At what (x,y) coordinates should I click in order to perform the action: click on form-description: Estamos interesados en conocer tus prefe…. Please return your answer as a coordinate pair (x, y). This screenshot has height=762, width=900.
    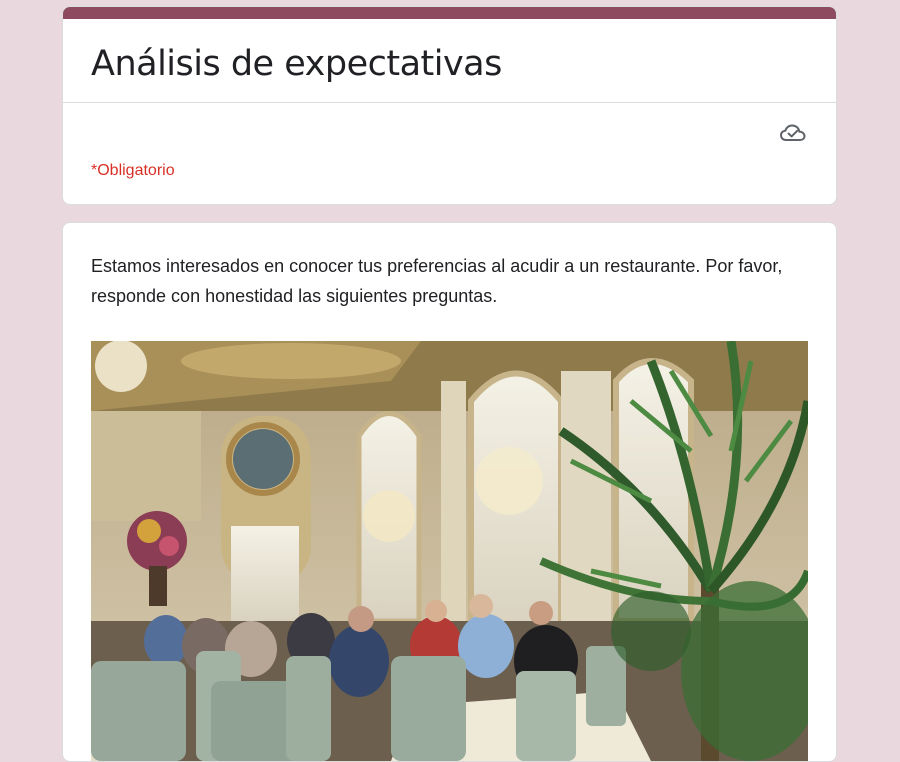
    Looking at the image, I should click on (437, 281).